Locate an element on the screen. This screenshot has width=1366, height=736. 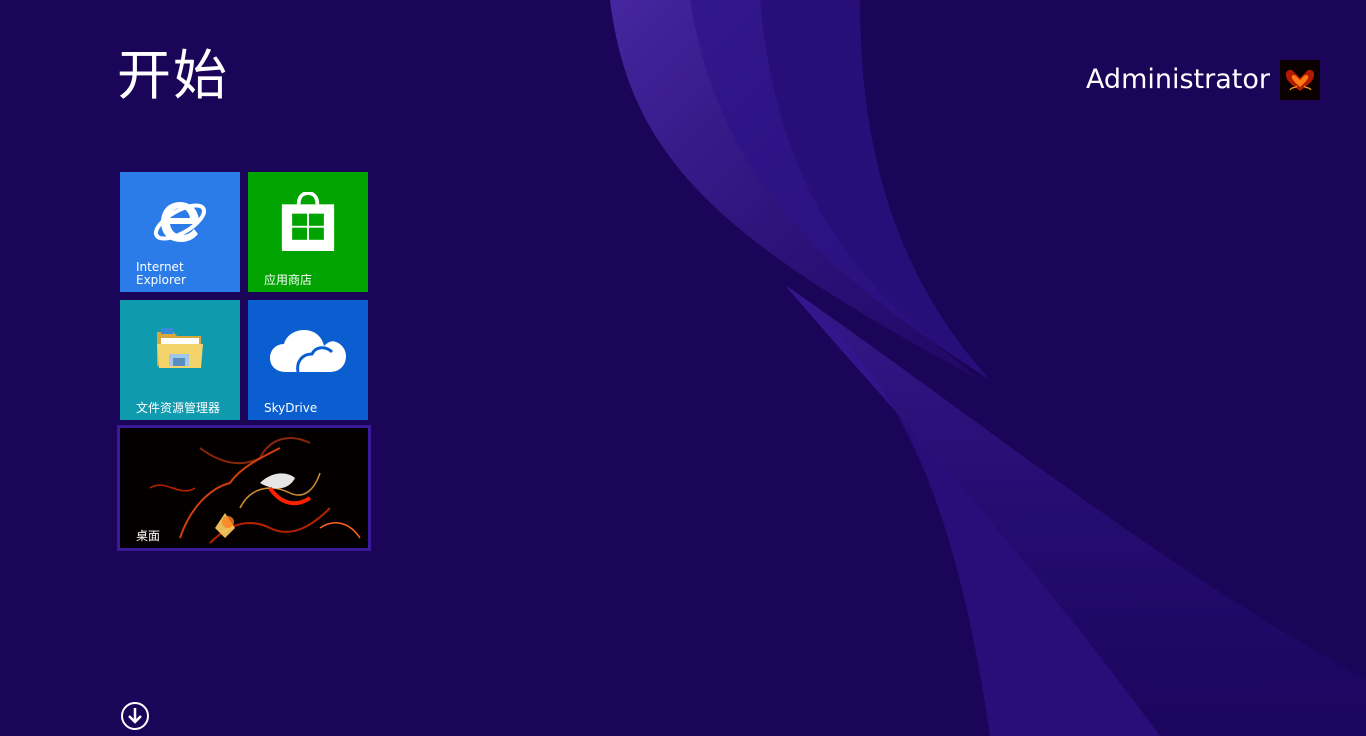
tile-desktop: 桌面 is located at coordinates (244, 488).